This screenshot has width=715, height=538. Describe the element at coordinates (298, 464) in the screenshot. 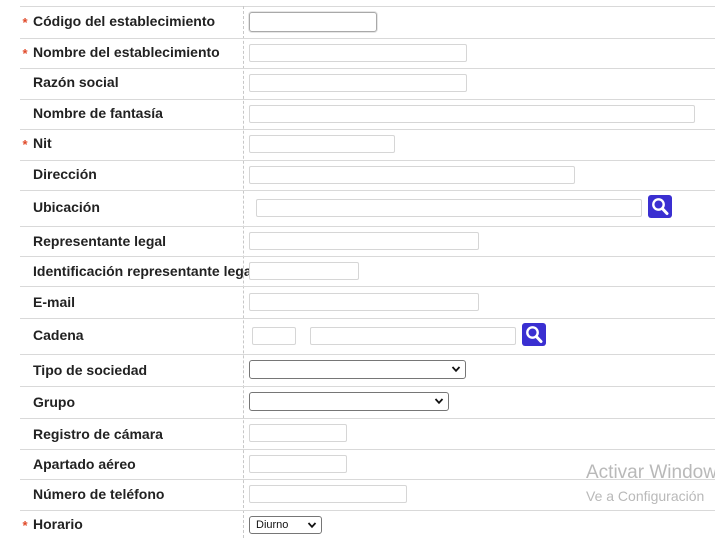

I see `apartado-input` at that location.